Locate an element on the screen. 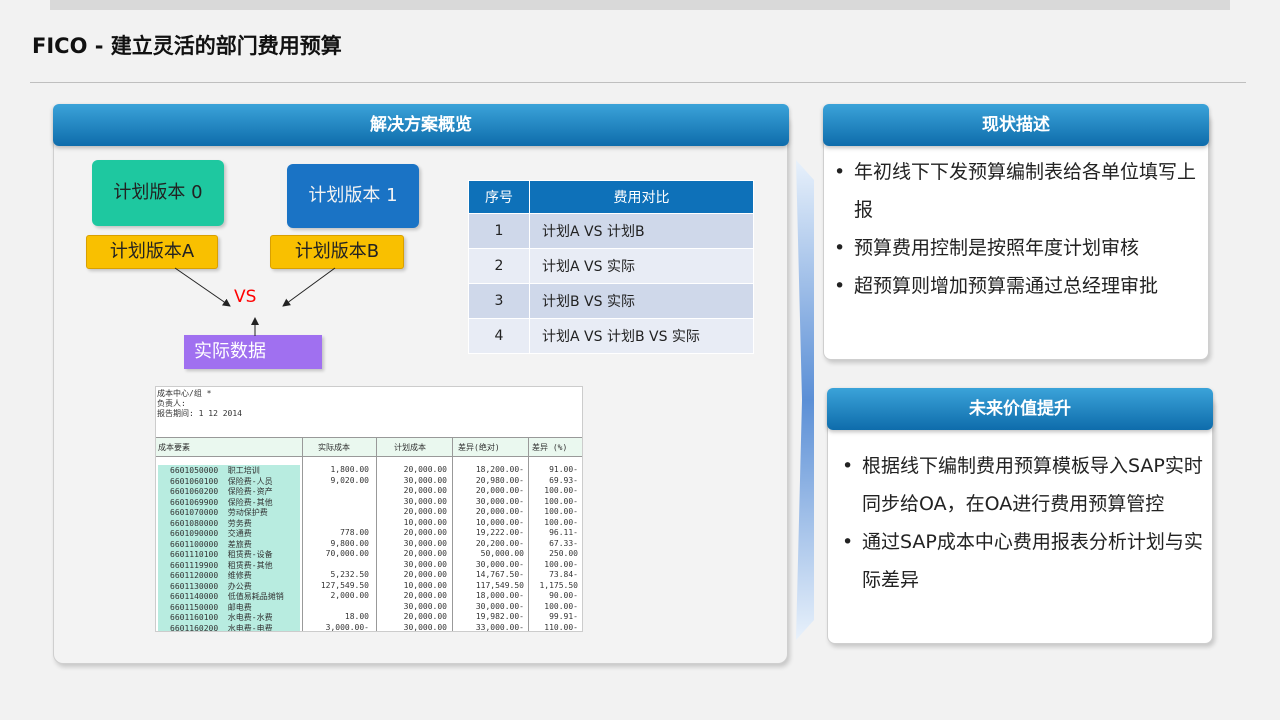 The height and width of the screenshot is (720, 1280). col-header-index: 序号 is located at coordinates (499, 197).